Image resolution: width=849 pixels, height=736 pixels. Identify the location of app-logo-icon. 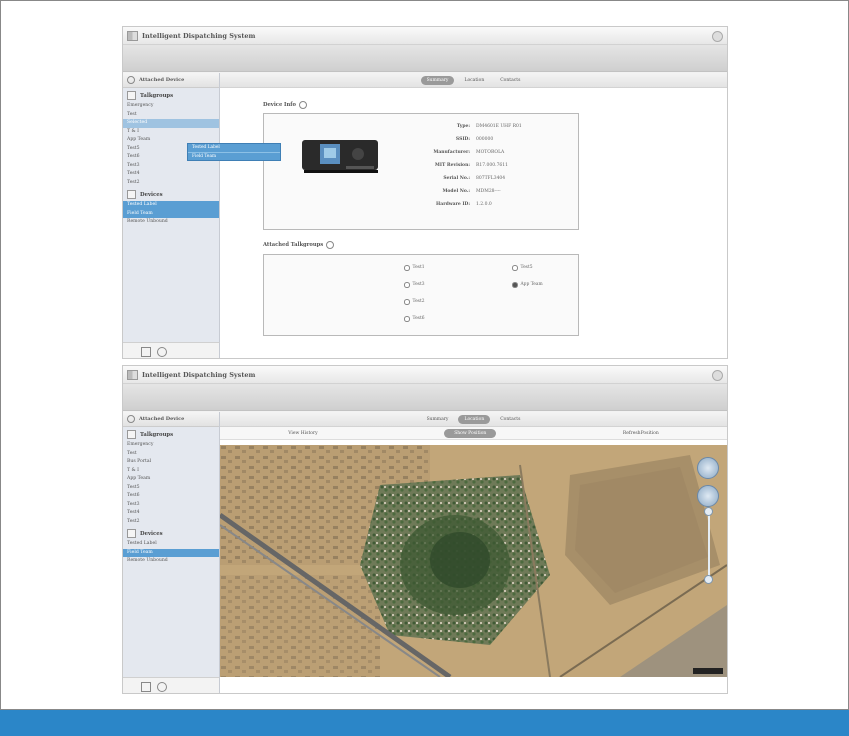
(132, 374).